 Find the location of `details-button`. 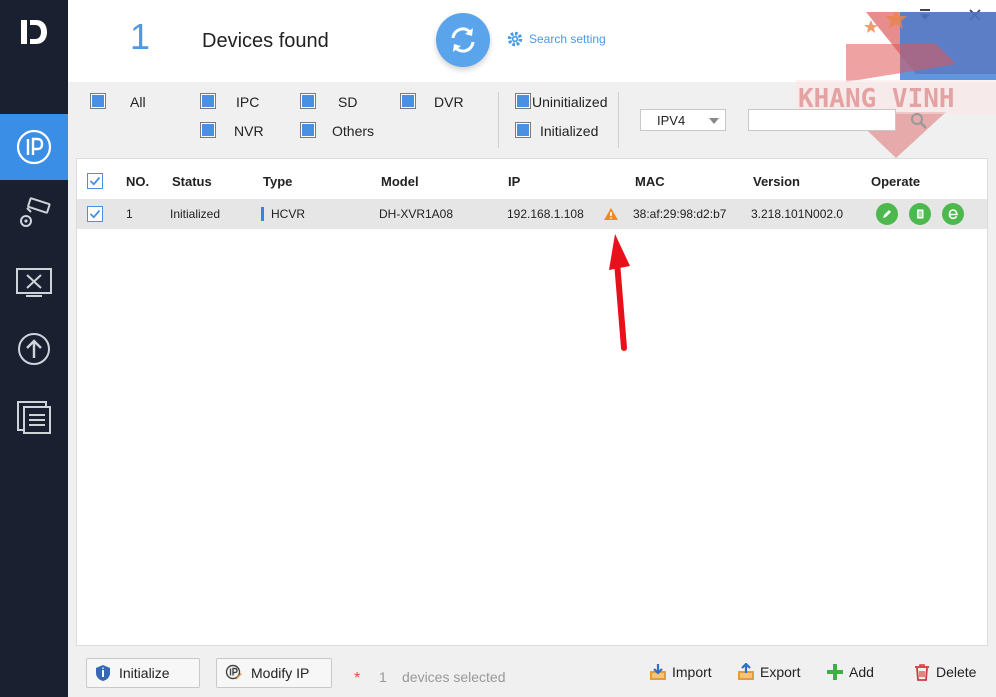

details-button is located at coordinates (920, 214).